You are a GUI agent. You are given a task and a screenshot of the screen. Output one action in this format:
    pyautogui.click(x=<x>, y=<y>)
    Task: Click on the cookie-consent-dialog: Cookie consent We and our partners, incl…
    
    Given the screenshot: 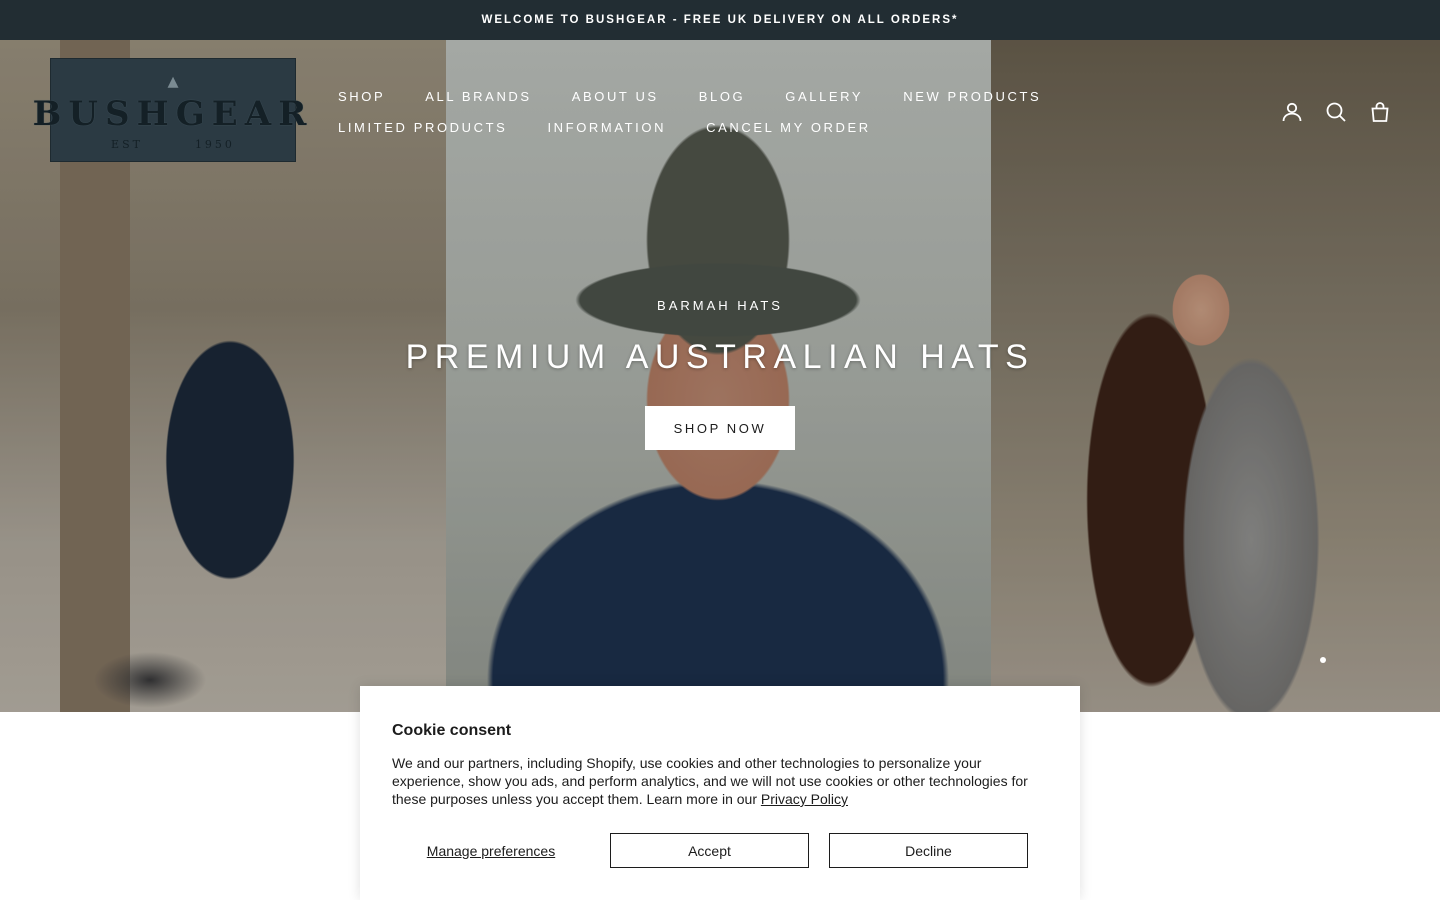 What is the action you would take?
    pyautogui.click(x=720, y=793)
    